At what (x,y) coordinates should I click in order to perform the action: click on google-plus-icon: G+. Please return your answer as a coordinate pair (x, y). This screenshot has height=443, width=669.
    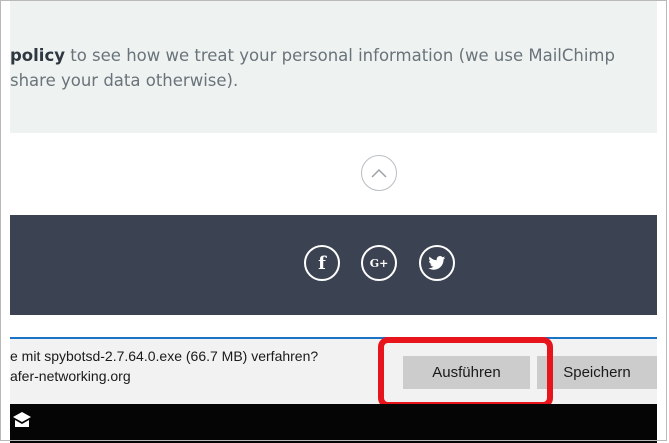
    Looking at the image, I should click on (379, 263).